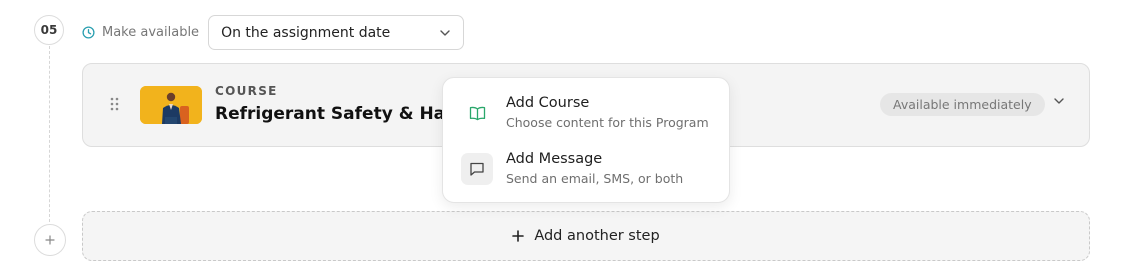 This screenshot has width=1125, height=274. Describe the element at coordinates (607, 122) in the screenshot. I see `menu-item-subtitle: Choose content for this Program` at that location.